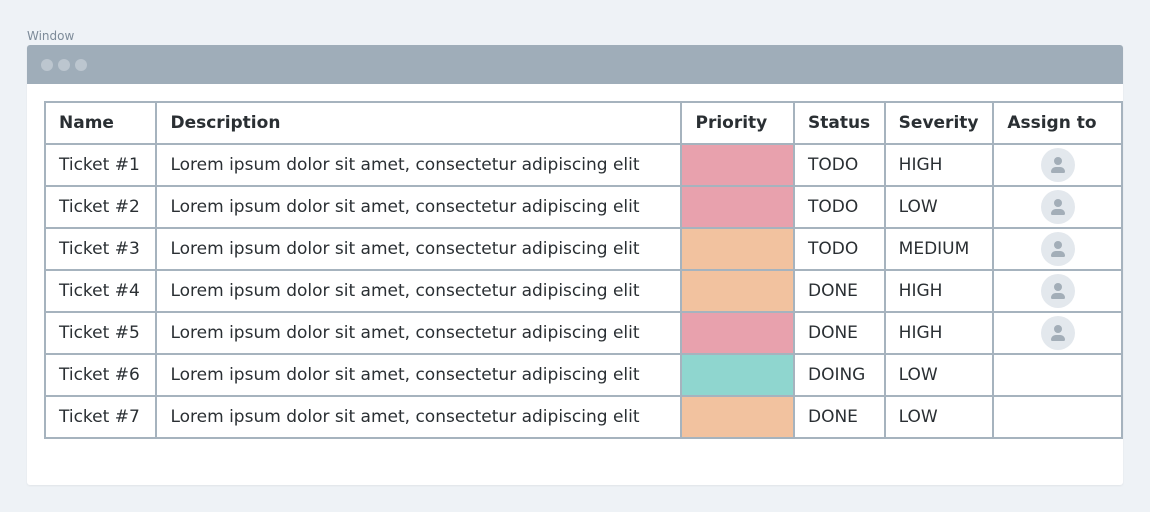 This screenshot has width=1150, height=512. I want to click on ticket-name-cell: Ticket #5, so click(100, 333).